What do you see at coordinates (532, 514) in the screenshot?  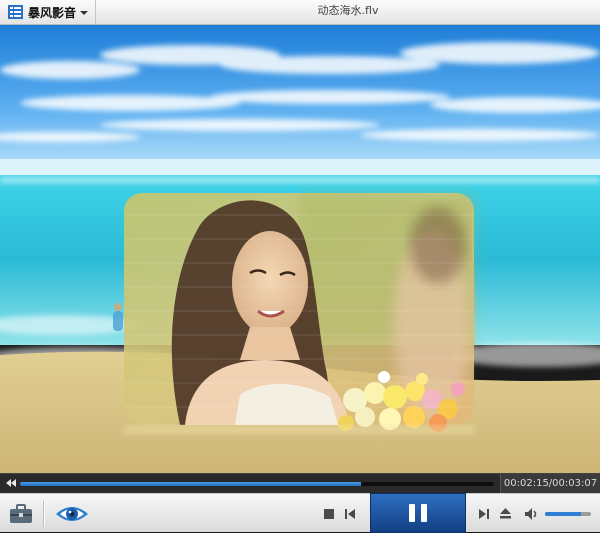 I see `speaker-icon` at bounding box center [532, 514].